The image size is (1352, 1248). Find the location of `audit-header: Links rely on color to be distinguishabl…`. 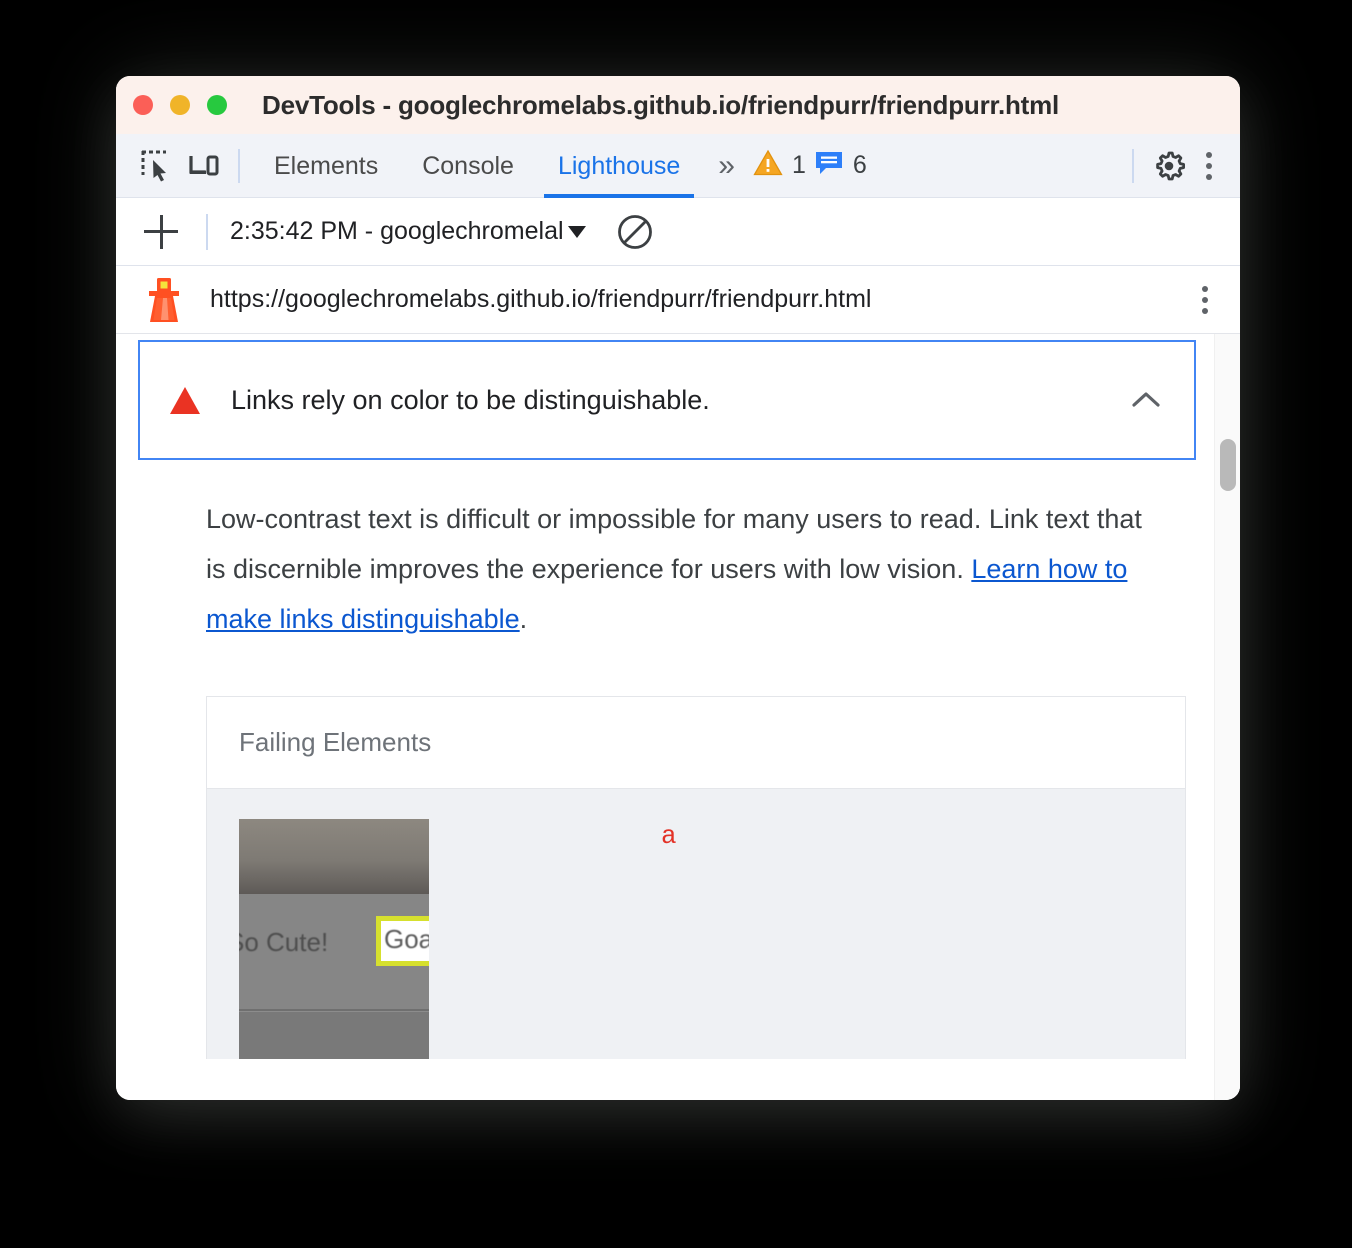

audit-header: Links rely on color to be distinguishabl… is located at coordinates (667, 400).